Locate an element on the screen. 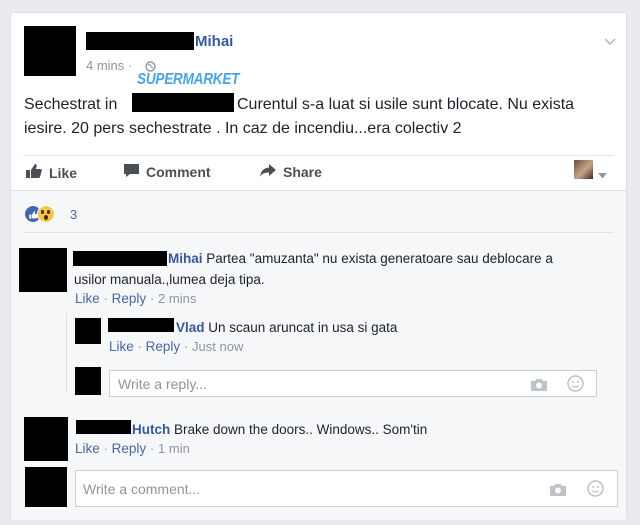 The height and width of the screenshot is (525, 640). reply-author: Vlad is located at coordinates (190, 327).